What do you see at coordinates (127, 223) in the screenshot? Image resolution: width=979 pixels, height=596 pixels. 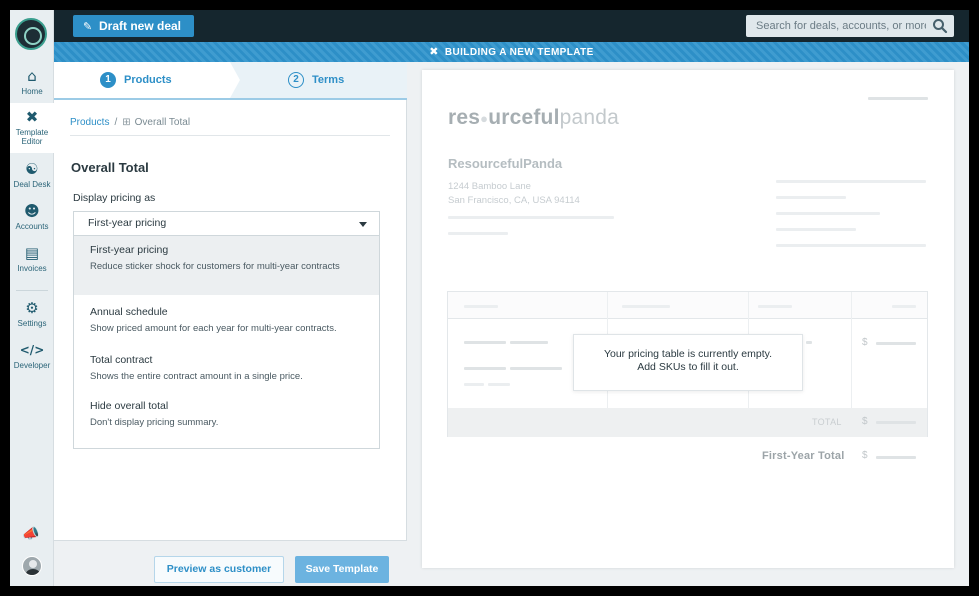 I see `select-value: First-year pricing` at bounding box center [127, 223].